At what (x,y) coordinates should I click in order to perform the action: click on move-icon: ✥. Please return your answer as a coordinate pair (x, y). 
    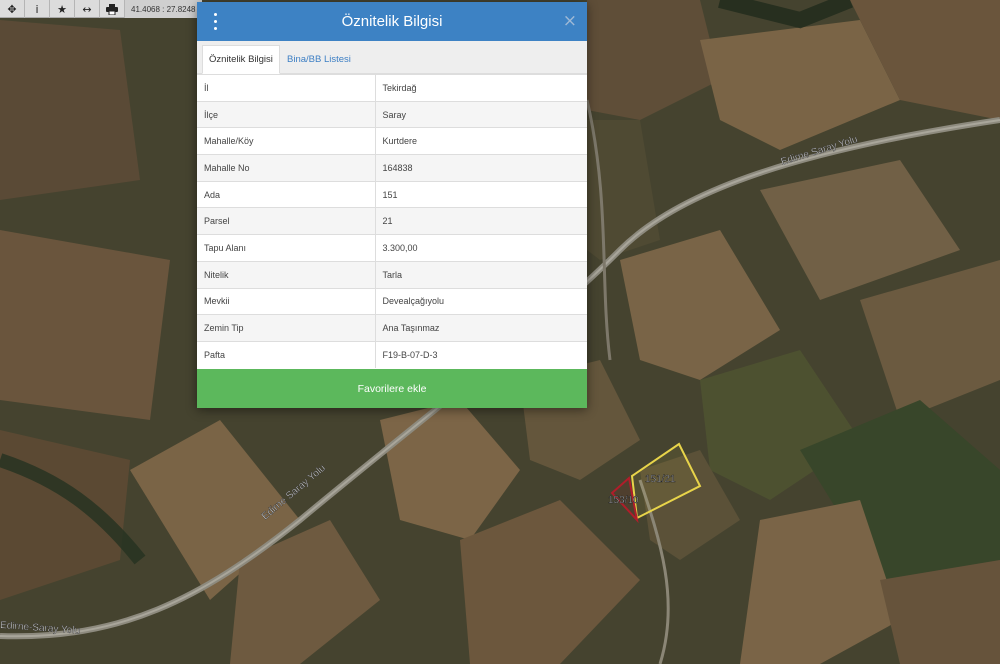
    Looking at the image, I should click on (12, 9).